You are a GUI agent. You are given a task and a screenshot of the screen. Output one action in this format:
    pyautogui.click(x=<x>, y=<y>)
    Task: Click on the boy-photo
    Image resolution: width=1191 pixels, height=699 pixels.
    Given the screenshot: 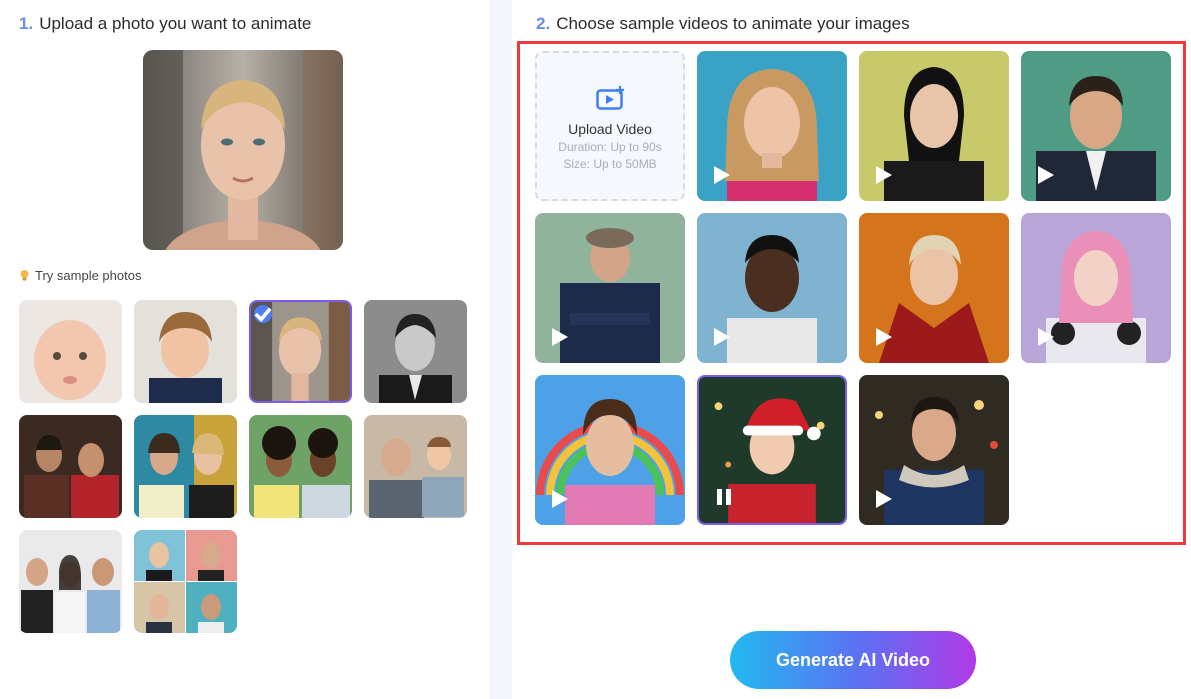 What is the action you would take?
    pyautogui.click(x=185, y=351)
    